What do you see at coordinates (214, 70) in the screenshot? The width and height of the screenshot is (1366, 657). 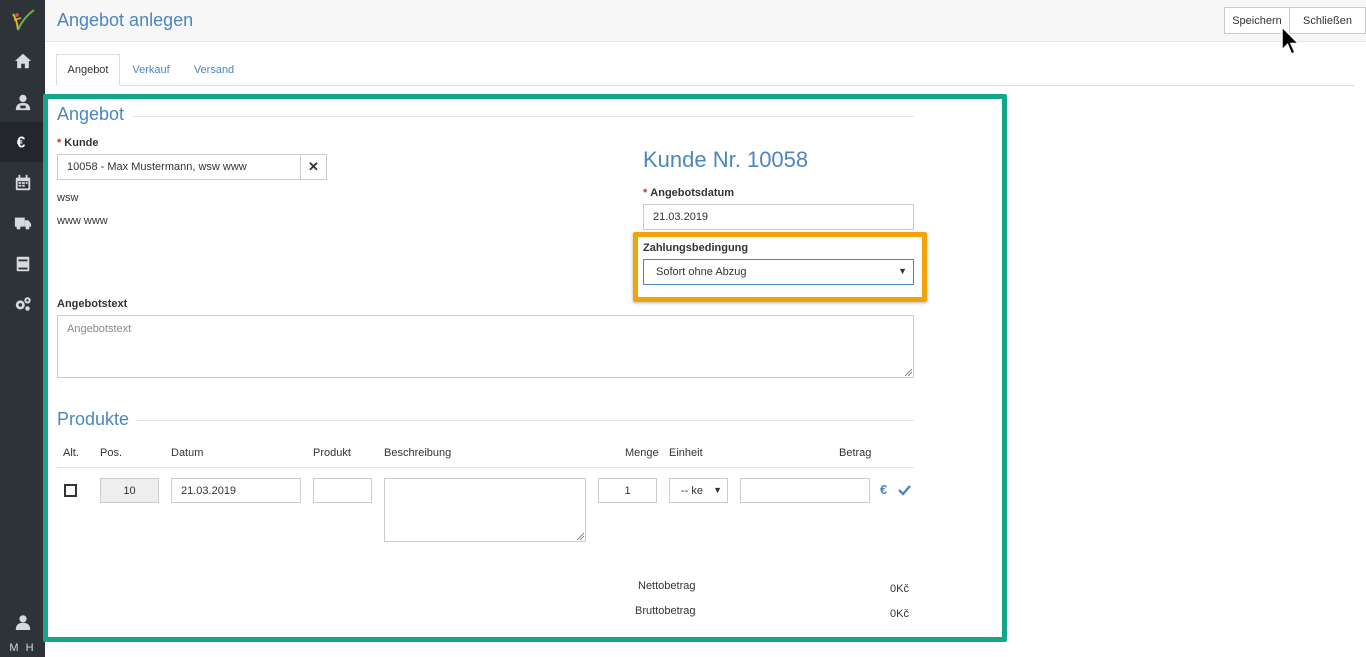 I see `tab-versand: Versand` at bounding box center [214, 70].